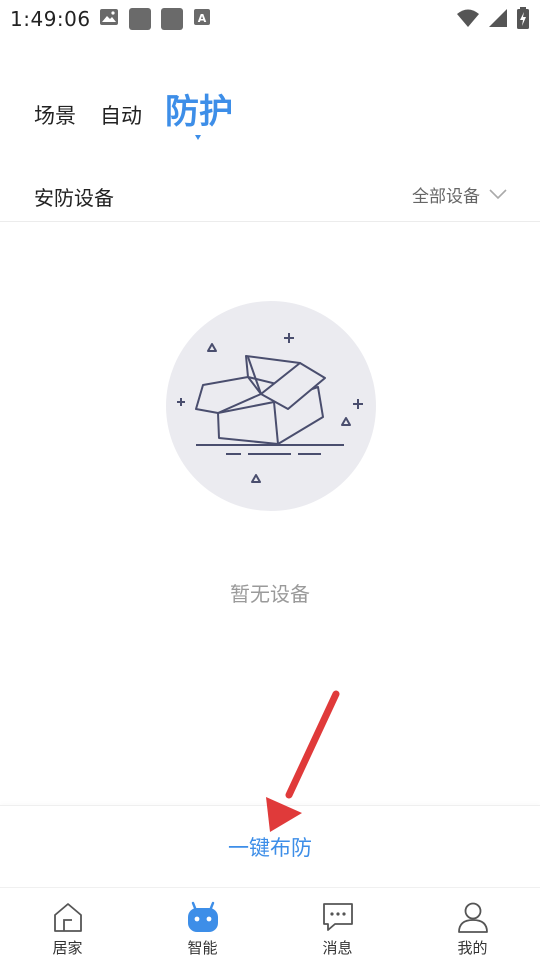 This screenshot has height=960, width=540. I want to click on status-time: 1:49:06, so click(50, 19).